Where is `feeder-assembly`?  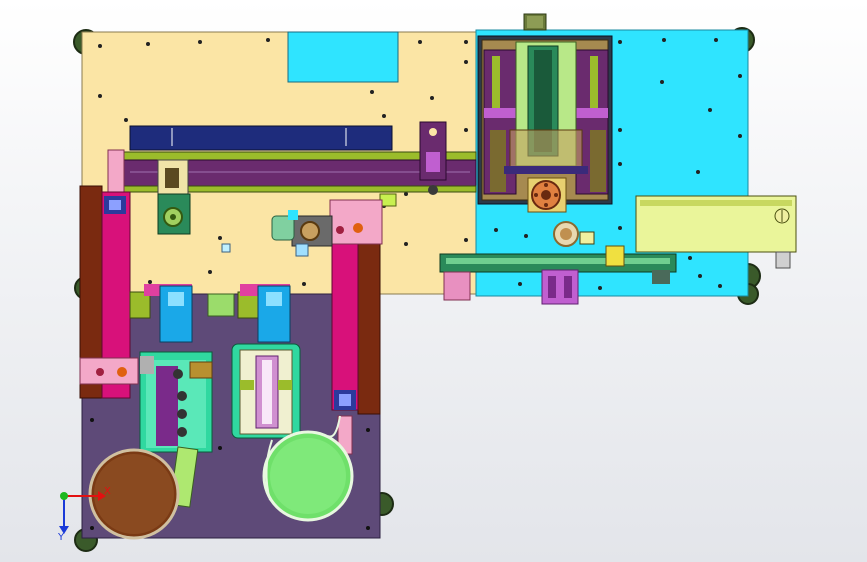
feeder-assembly is located at coordinates (545, 124).